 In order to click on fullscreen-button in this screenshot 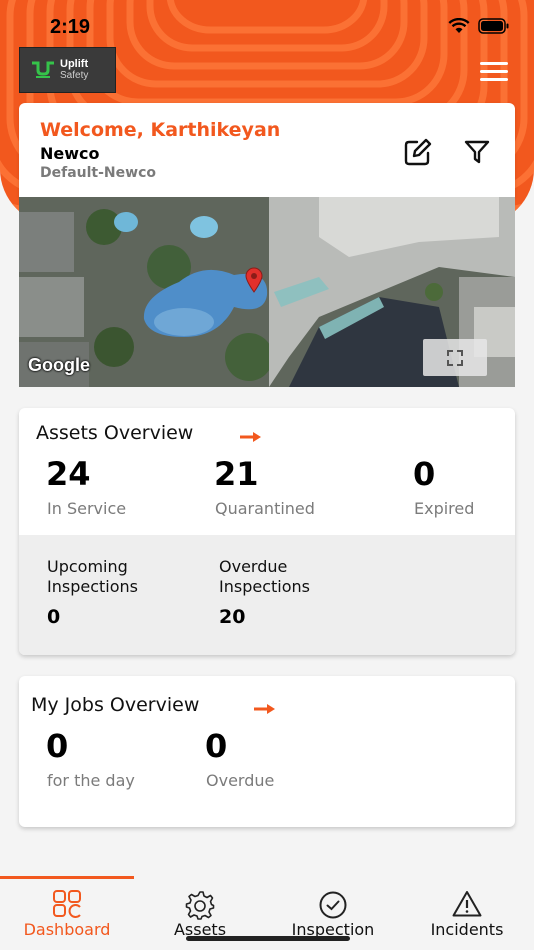, I will do `click(455, 357)`.